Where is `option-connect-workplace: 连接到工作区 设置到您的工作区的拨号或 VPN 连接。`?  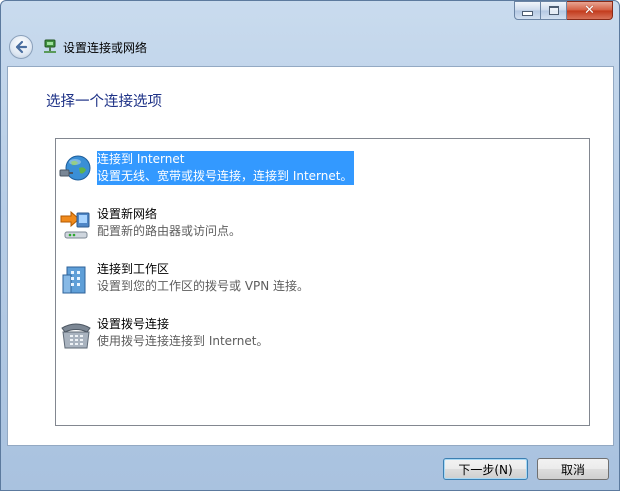
option-connect-workplace: 连接到工作区 设置到您的工作区的拨号或 VPN 连接。 is located at coordinates (322, 283).